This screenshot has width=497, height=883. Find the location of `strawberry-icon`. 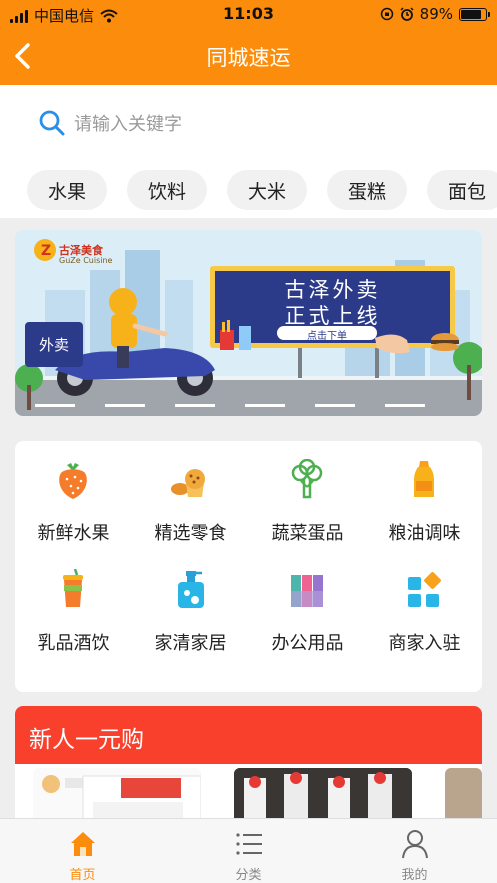

strawberry-icon is located at coordinates (73, 481).